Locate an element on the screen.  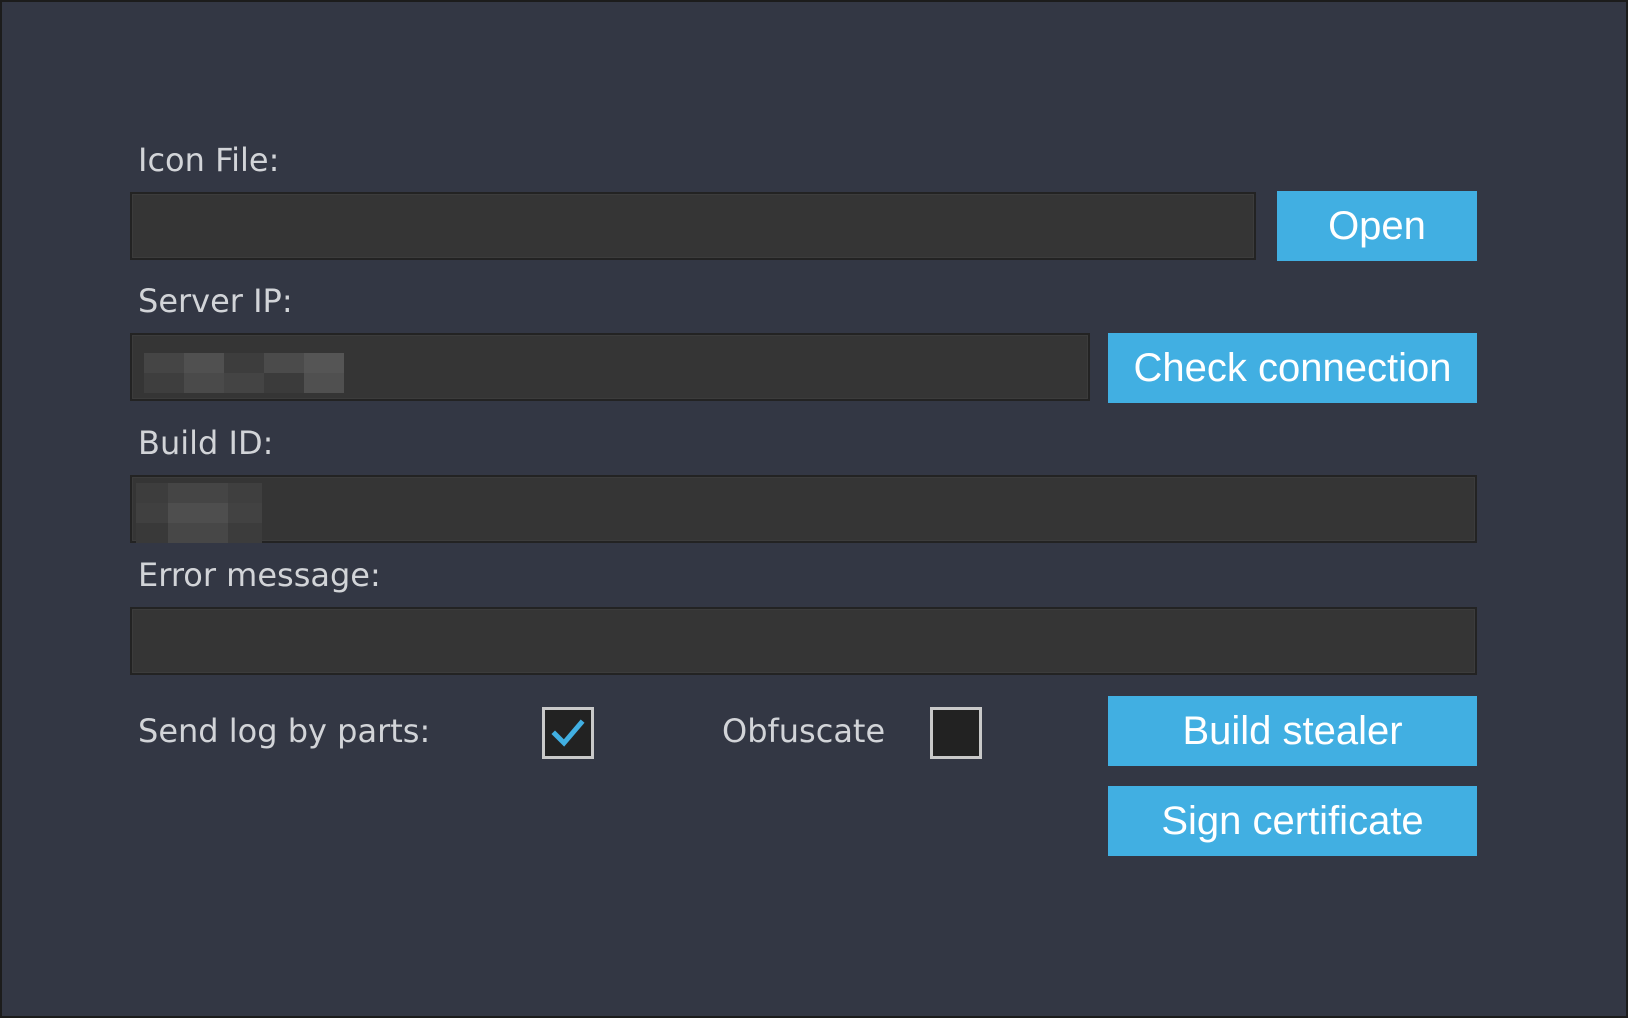
send-log-label: Send log by parts: is located at coordinates (284, 731).